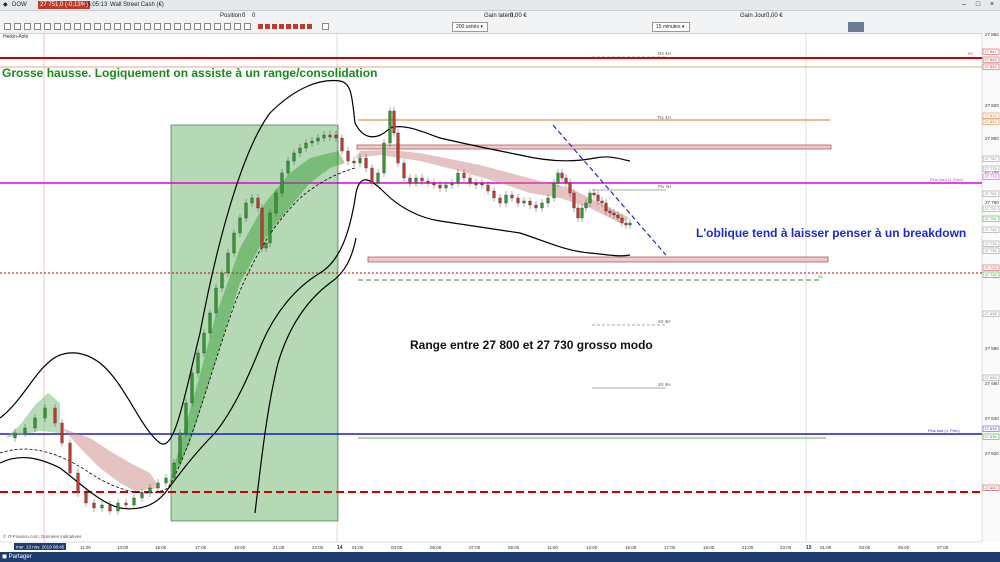  What do you see at coordinates (67, 26) in the screenshot?
I see `channel-tool-icon` at bounding box center [67, 26].